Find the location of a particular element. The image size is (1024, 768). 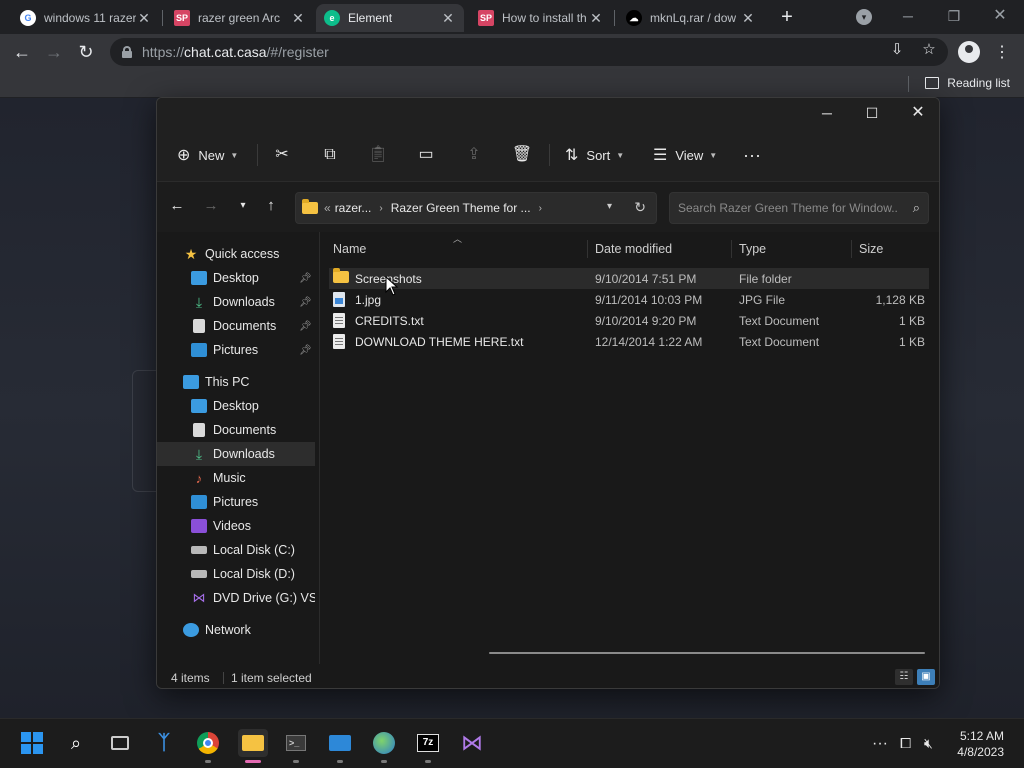

sidebar-item-this-pc: This PC is located at coordinates (236, 382).